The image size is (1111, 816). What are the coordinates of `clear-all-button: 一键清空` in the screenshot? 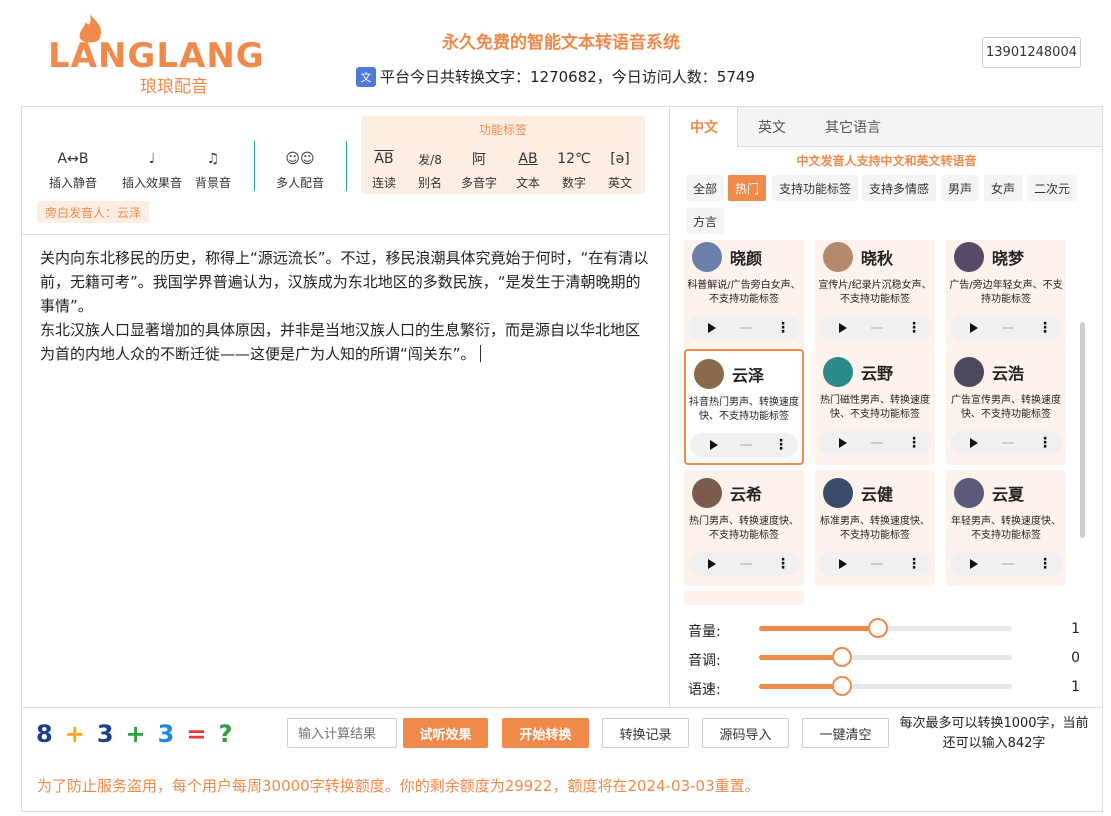 It's located at (845, 733).